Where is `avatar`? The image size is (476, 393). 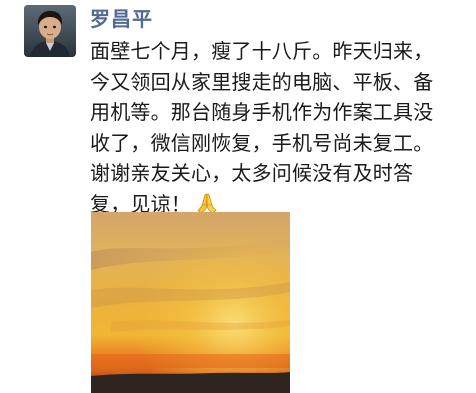
avatar is located at coordinates (50, 31).